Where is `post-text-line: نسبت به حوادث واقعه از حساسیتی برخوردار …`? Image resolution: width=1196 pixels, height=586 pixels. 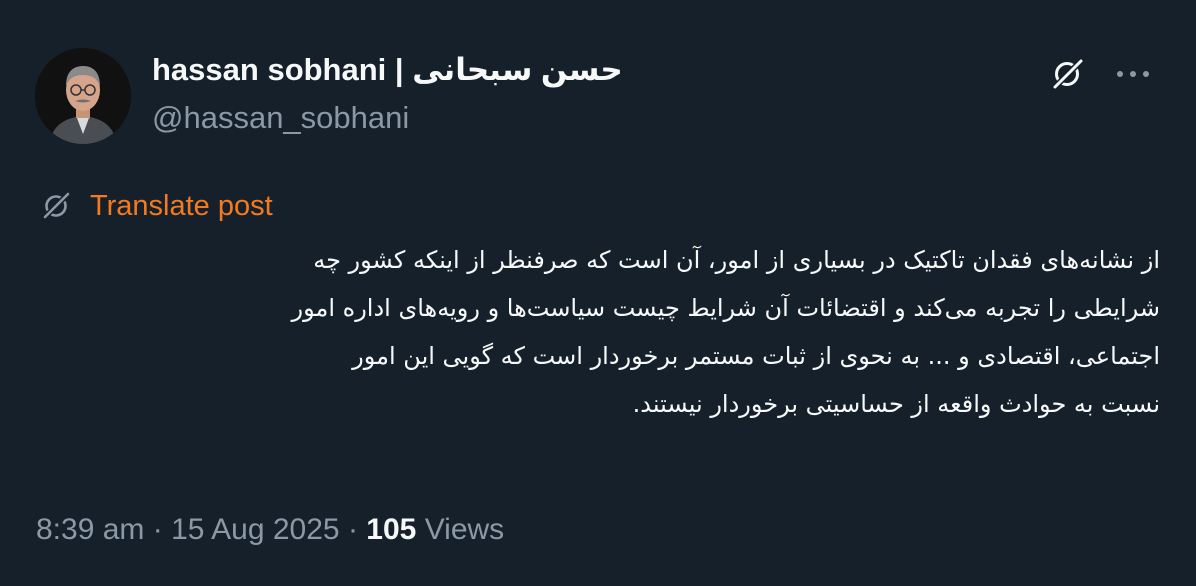
post-text-line: نسبت به حوادث واقعه از حساسیتی برخوردار … is located at coordinates (896, 404).